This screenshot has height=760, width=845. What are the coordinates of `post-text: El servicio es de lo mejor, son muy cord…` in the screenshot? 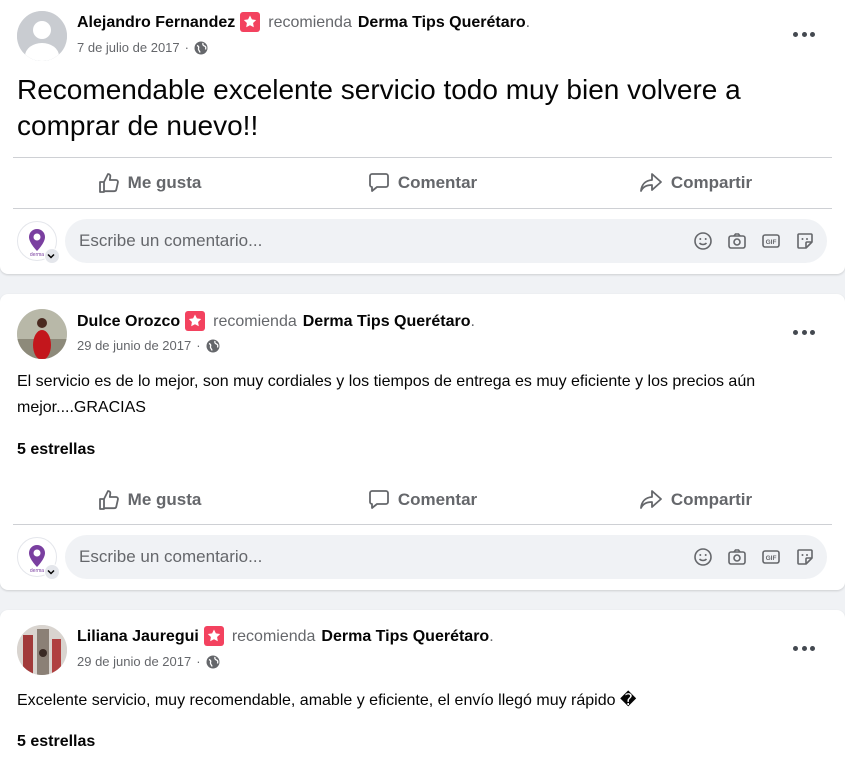 It's located at (386, 394).